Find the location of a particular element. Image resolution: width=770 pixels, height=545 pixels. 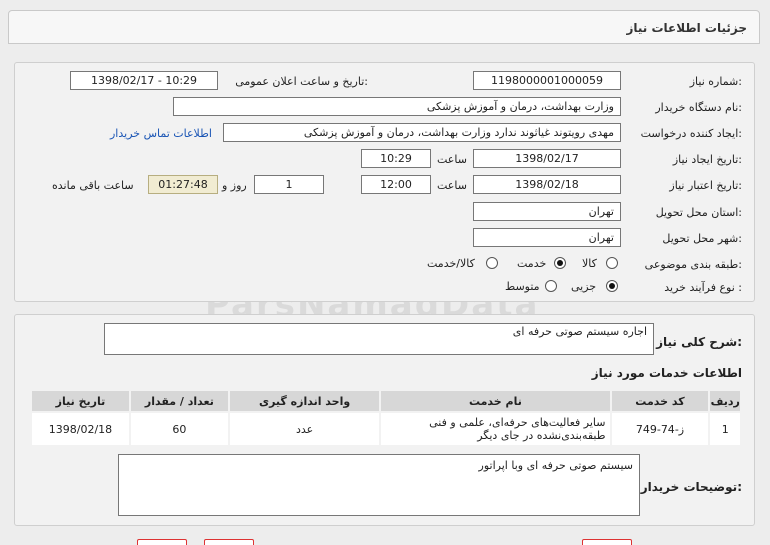

column-header-code: کد خدمت is located at coordinates (660, 401).